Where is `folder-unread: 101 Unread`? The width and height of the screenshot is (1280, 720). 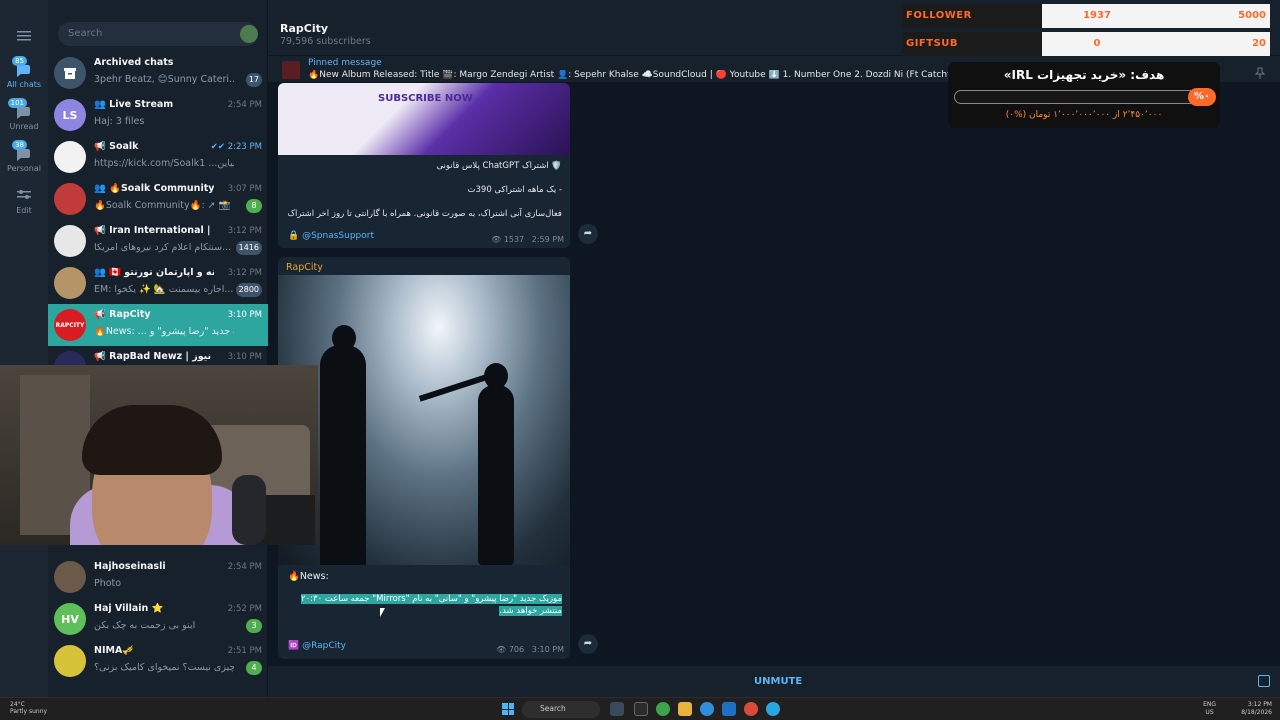 folder-unread: 101 Unread is located at coordinates (24, 114).